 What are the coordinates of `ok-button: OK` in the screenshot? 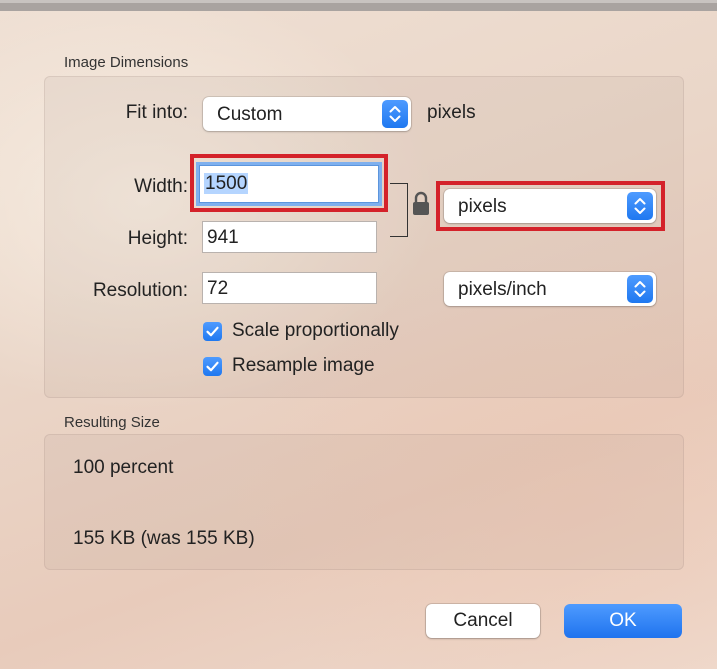 It's located at (623, 621).